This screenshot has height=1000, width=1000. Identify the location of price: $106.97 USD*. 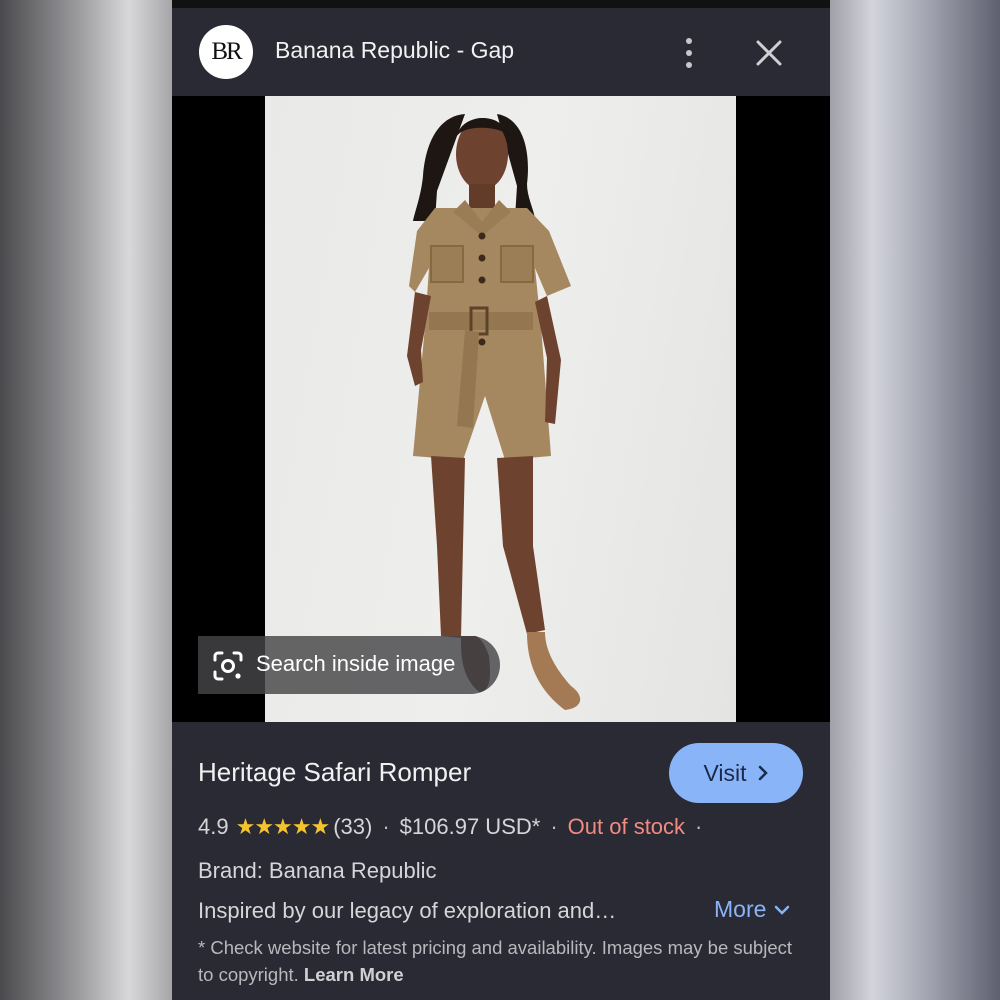
(470, 826).